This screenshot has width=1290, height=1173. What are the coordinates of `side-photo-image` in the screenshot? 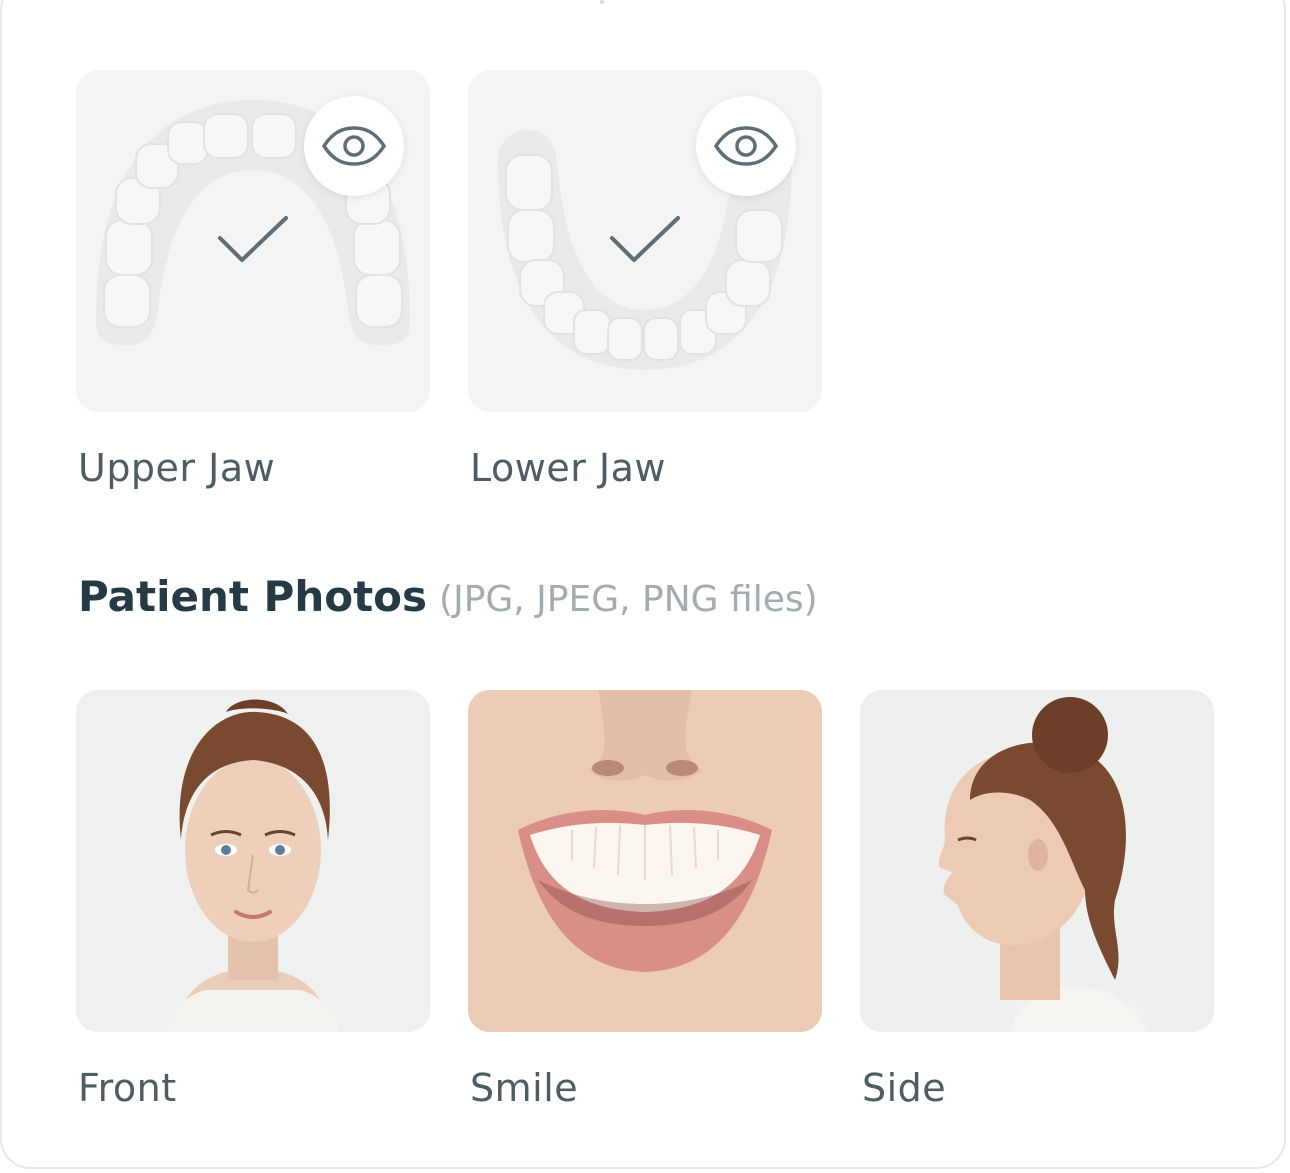 It's located at (1037, 861).